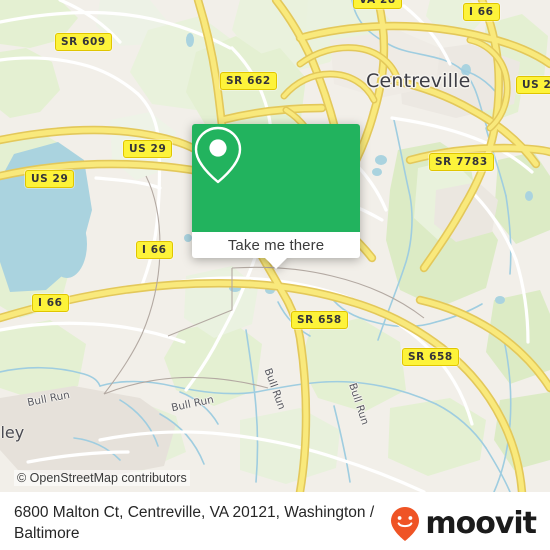 Image resolution: width=550 pixels, height=550 pixels. What do you see at coordinates (276, 263) in the screenshot?
I see `popup-tail` at bounding box center [276, 263].